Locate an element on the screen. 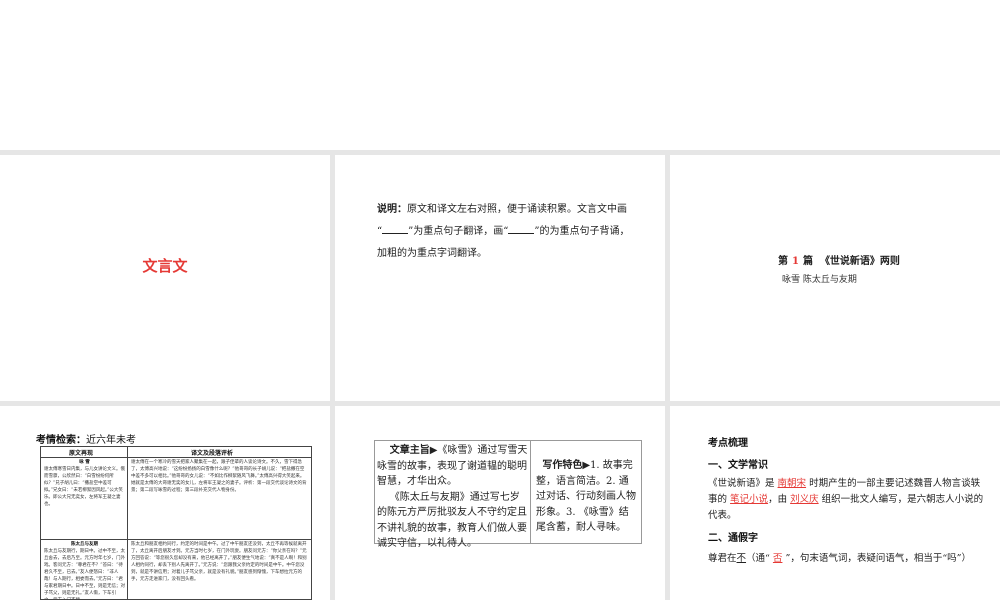  lesson-subtitle: 咏雪 陈太丘与友期 is located at coordinates (819, 280).